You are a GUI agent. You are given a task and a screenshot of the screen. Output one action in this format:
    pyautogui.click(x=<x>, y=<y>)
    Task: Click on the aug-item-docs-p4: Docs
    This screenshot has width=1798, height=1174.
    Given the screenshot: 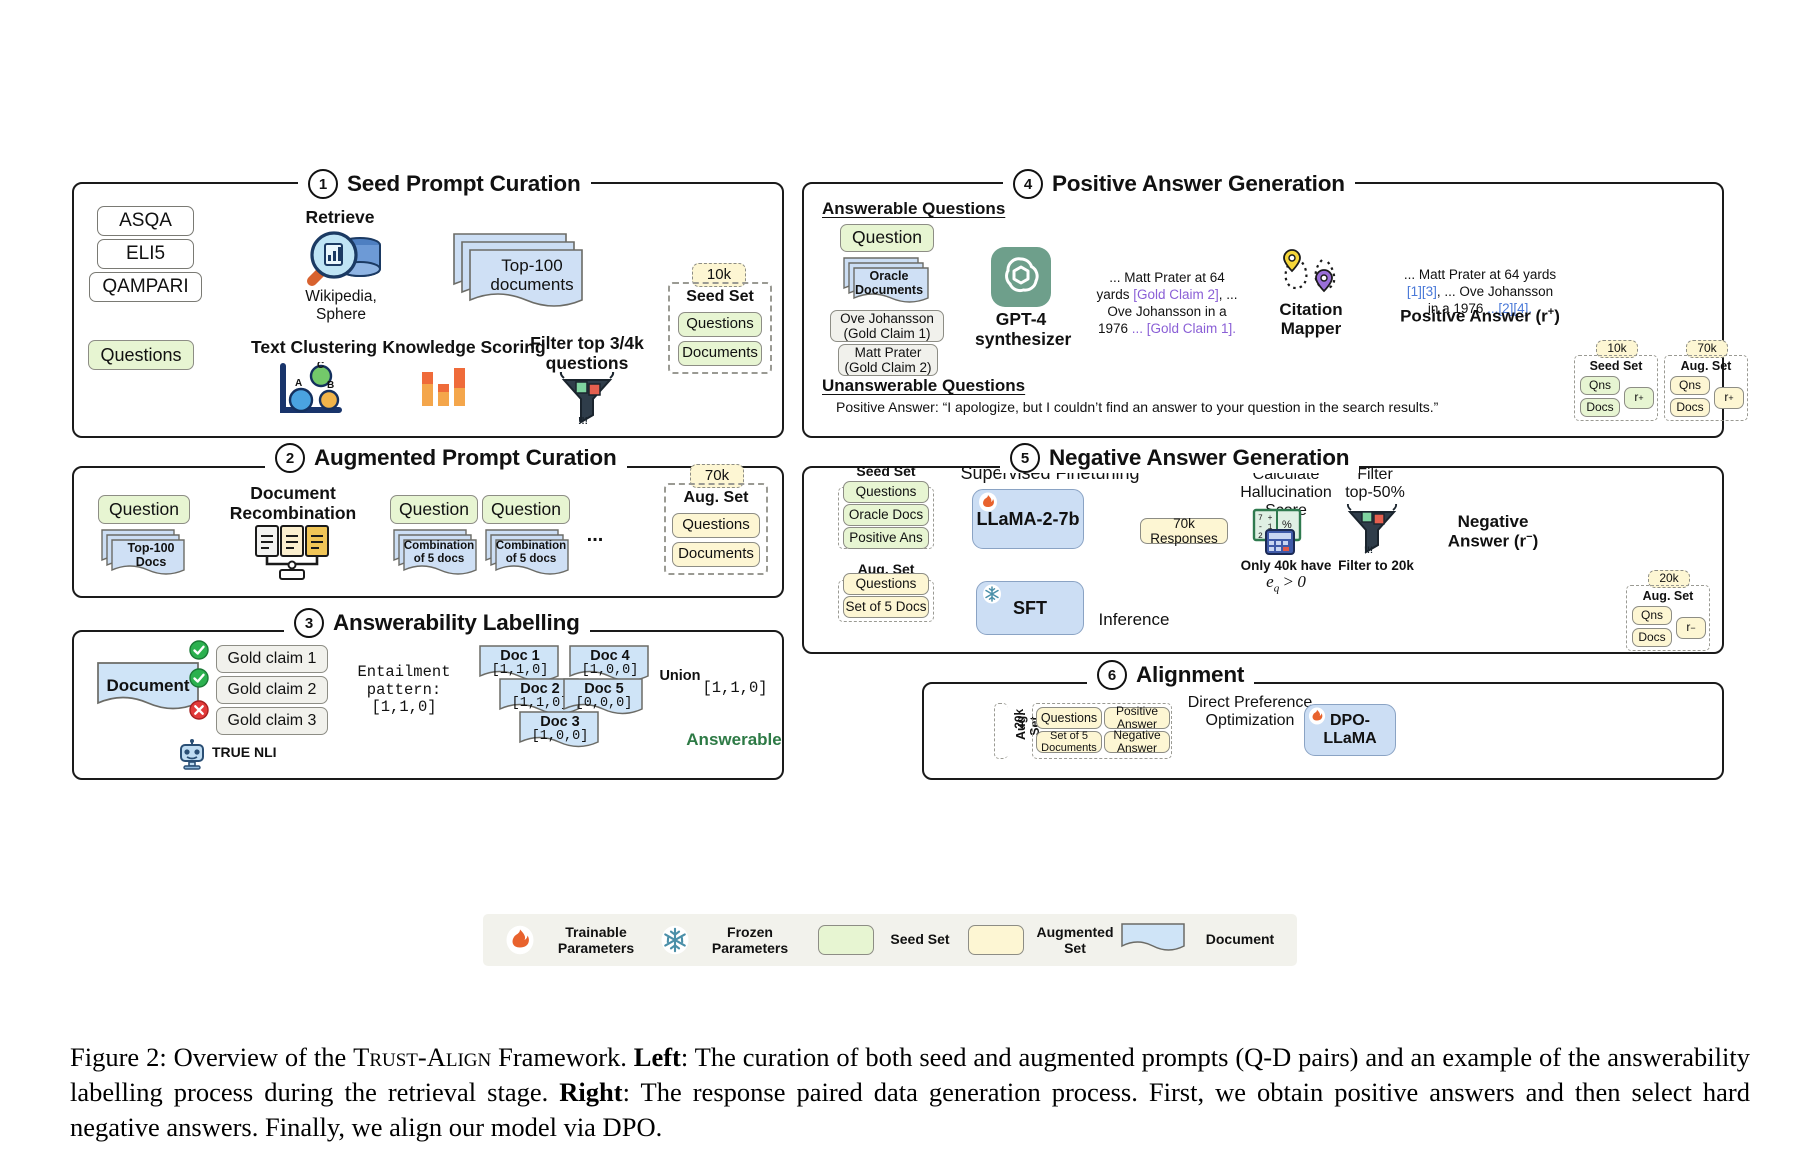 What is the action you would take?
    pyautogui.click(x=1690, y=407)
    